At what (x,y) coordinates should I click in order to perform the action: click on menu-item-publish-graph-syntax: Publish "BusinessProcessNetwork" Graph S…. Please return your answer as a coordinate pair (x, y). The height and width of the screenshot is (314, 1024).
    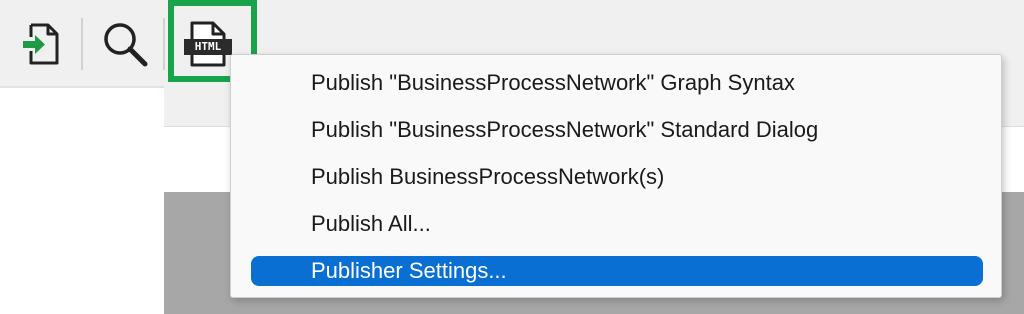
    Looking at the image, I should click on (617, 83).